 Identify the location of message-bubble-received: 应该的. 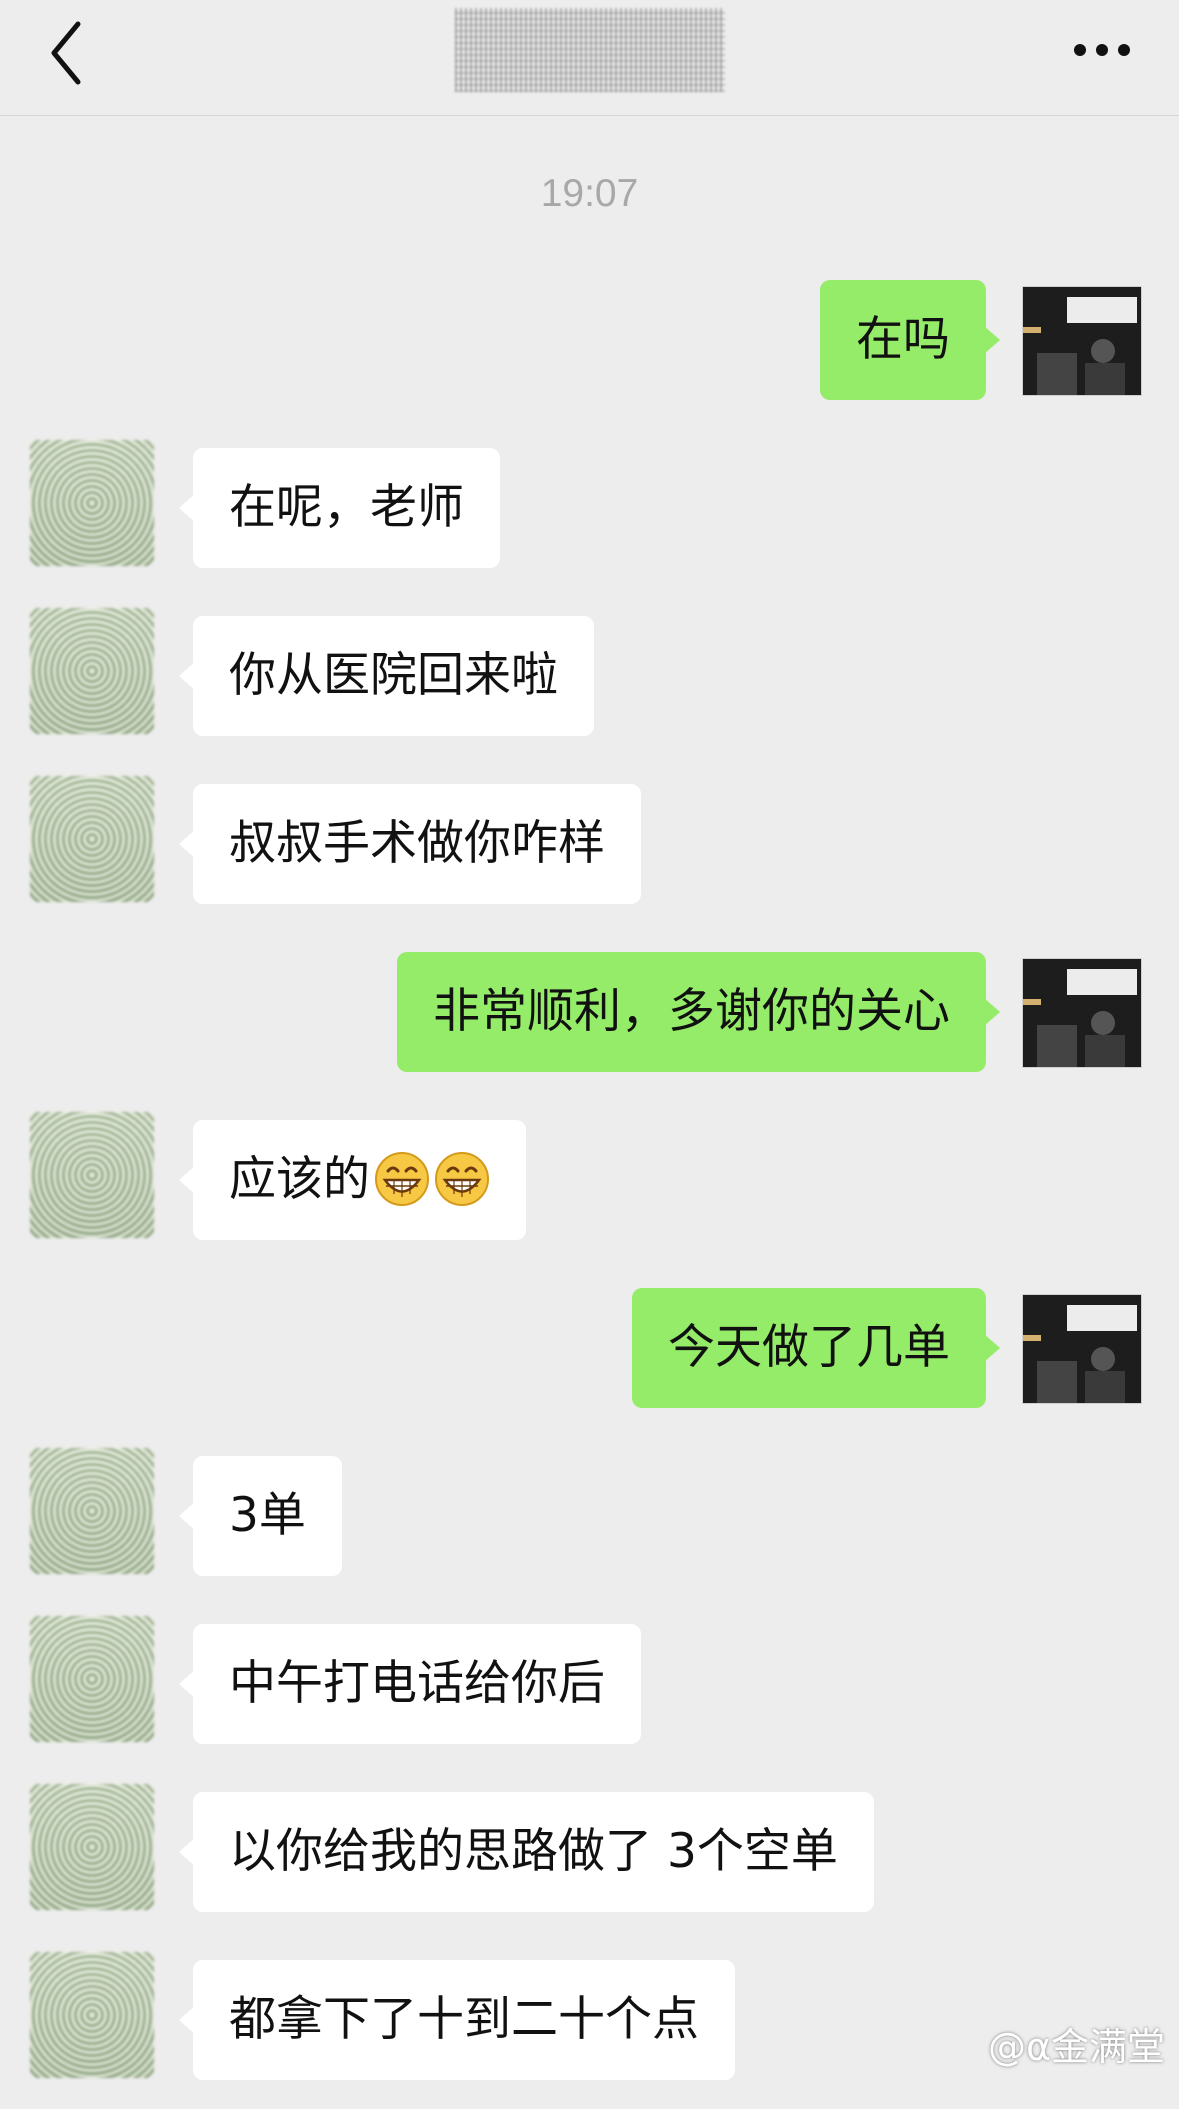
(352, 1180).